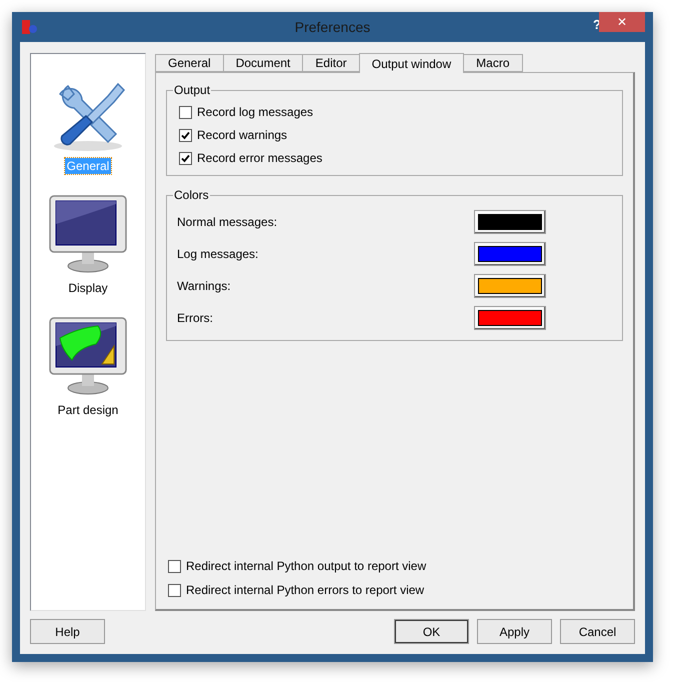 The height and width of the screenshot is (682, 673). I want to click on category-item: Part design, so click(88, 410).